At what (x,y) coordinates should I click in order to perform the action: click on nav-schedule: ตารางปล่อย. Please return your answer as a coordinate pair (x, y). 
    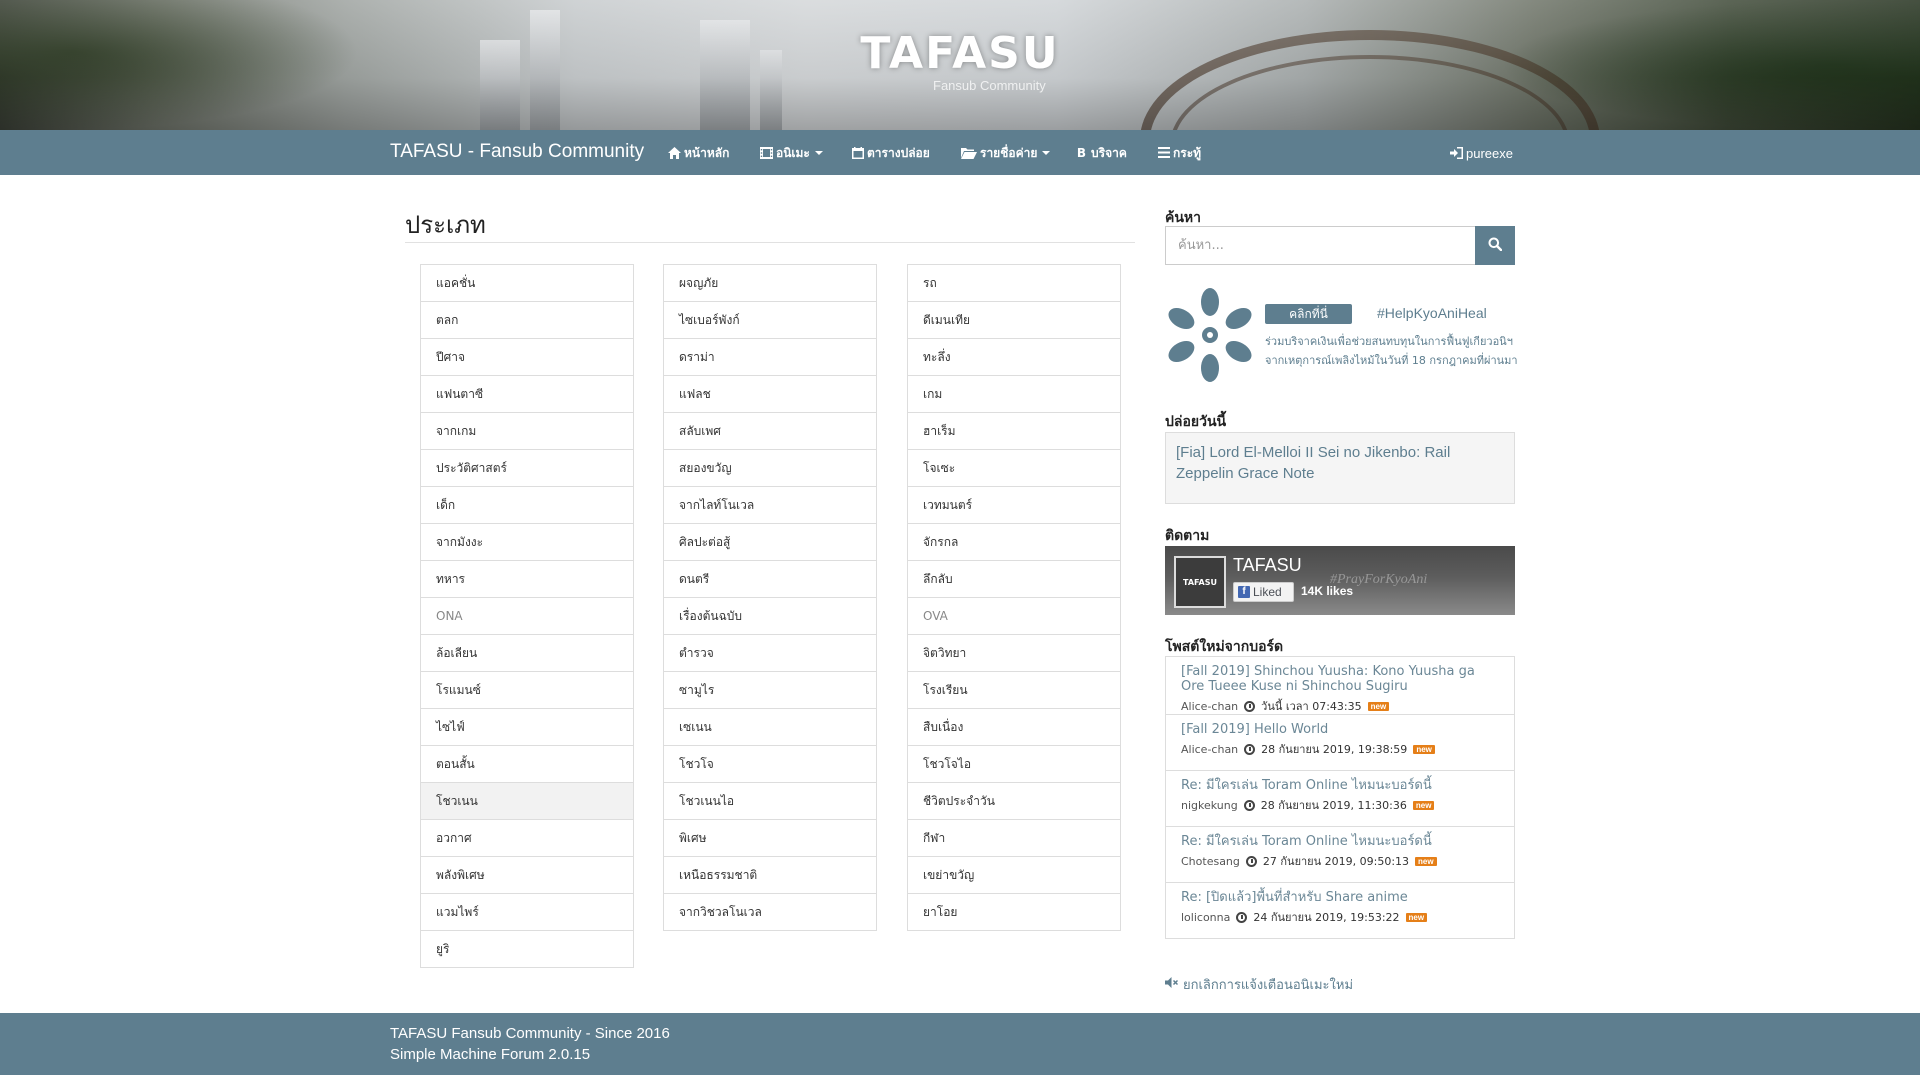
    Looking at the image, I should click on (890, 153).